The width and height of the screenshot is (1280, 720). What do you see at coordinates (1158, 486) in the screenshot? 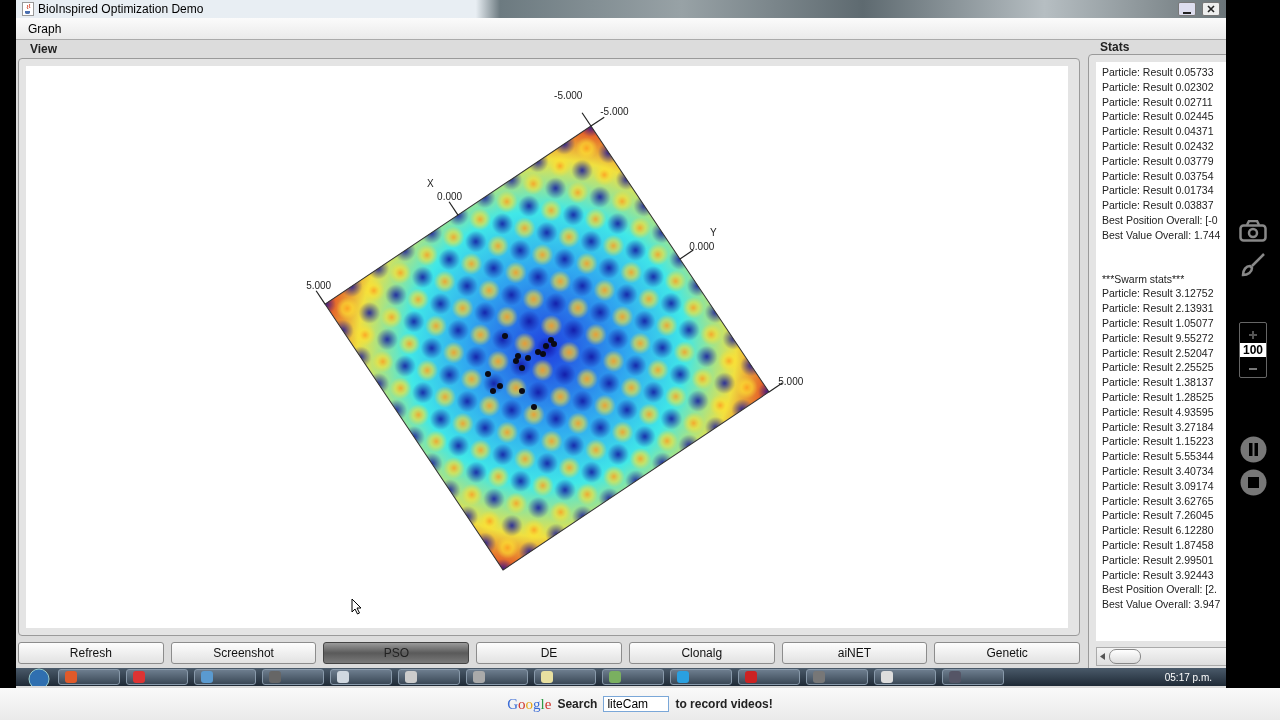
I see `stats-line: Particle: Result 3.09174` at bounding box center [1158, 486].